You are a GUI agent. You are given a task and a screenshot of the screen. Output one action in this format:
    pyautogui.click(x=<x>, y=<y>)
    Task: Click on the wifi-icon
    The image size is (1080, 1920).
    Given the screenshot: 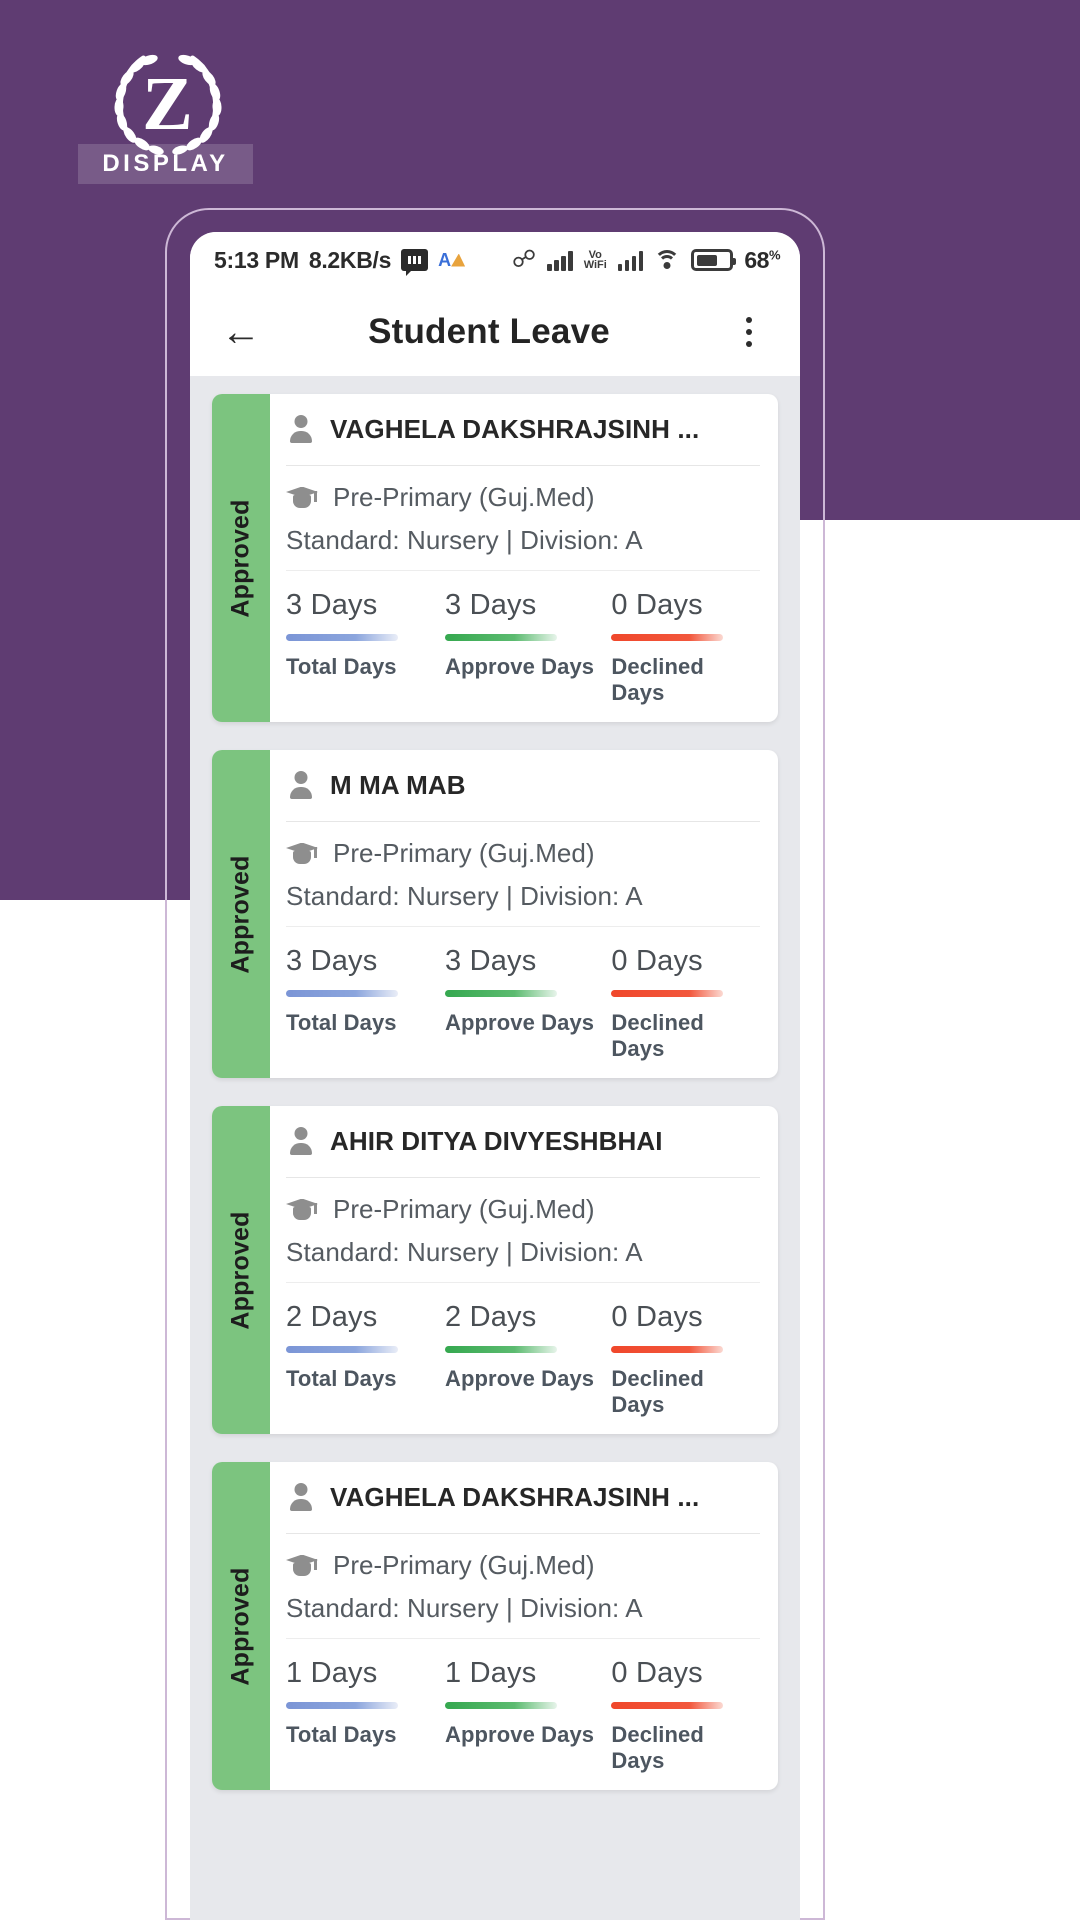 What is the action you would take?
    pyautogui.click(x=667, y=260)
    